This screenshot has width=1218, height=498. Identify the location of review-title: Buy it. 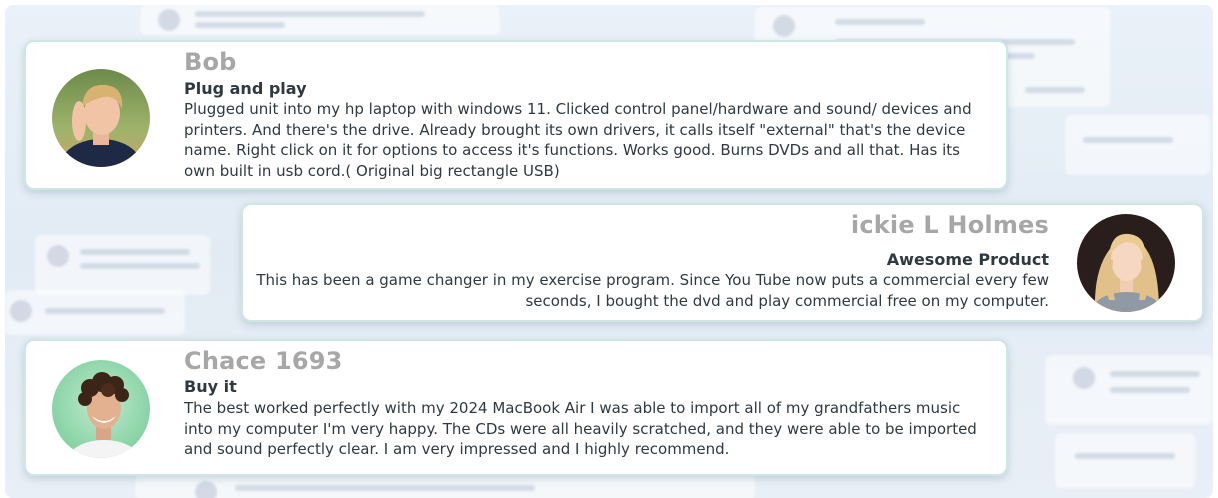
(210, 386).